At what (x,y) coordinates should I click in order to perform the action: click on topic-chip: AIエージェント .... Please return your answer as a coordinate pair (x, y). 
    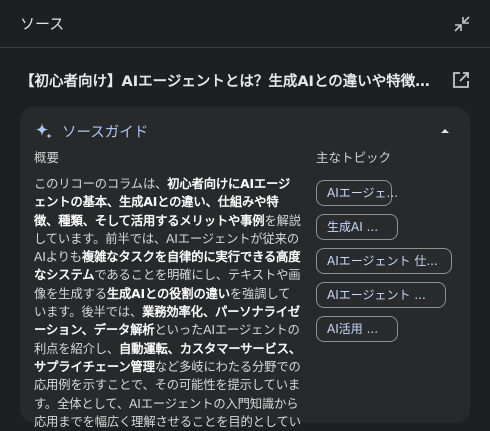
    Looking at the image, I should click on (381, 295).